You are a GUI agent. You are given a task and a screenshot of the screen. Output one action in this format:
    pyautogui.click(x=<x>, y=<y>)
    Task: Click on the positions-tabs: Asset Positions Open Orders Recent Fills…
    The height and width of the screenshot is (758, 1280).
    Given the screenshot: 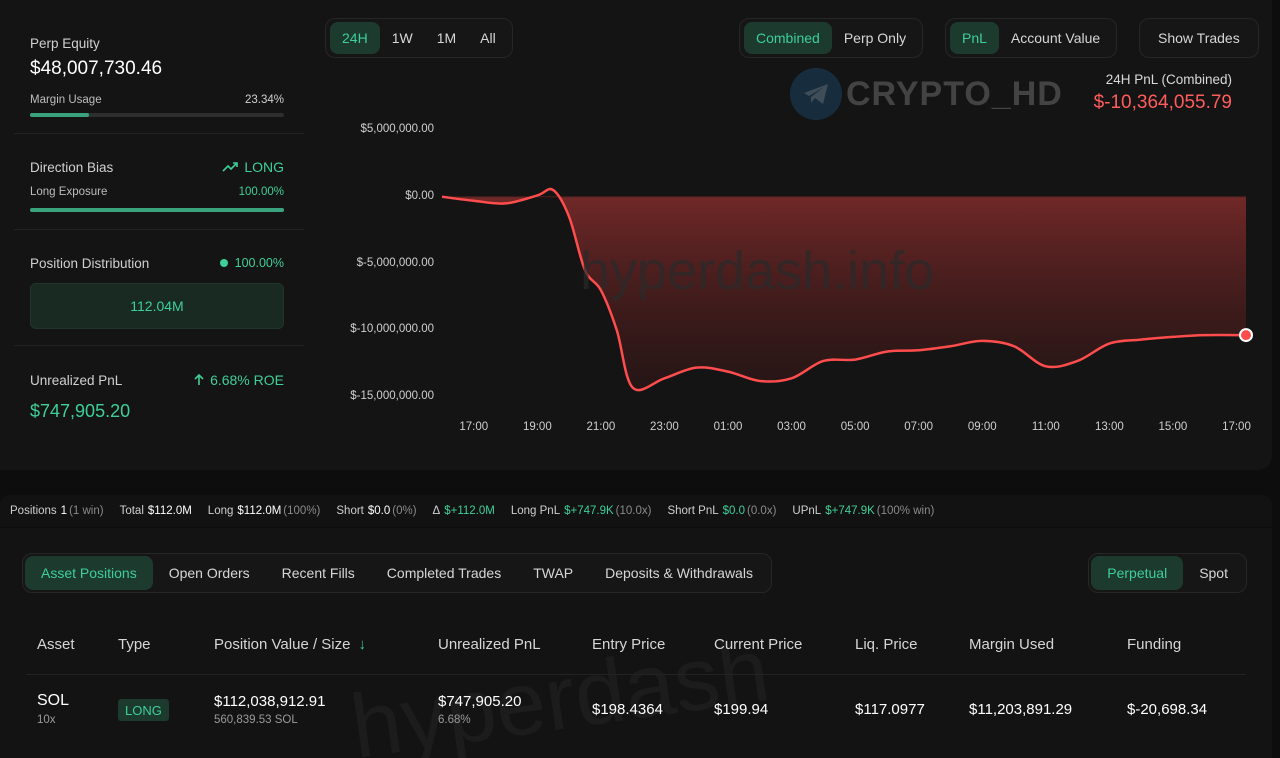 What is the action you would take?
    pyautogui.click(x=397, y=573)
    